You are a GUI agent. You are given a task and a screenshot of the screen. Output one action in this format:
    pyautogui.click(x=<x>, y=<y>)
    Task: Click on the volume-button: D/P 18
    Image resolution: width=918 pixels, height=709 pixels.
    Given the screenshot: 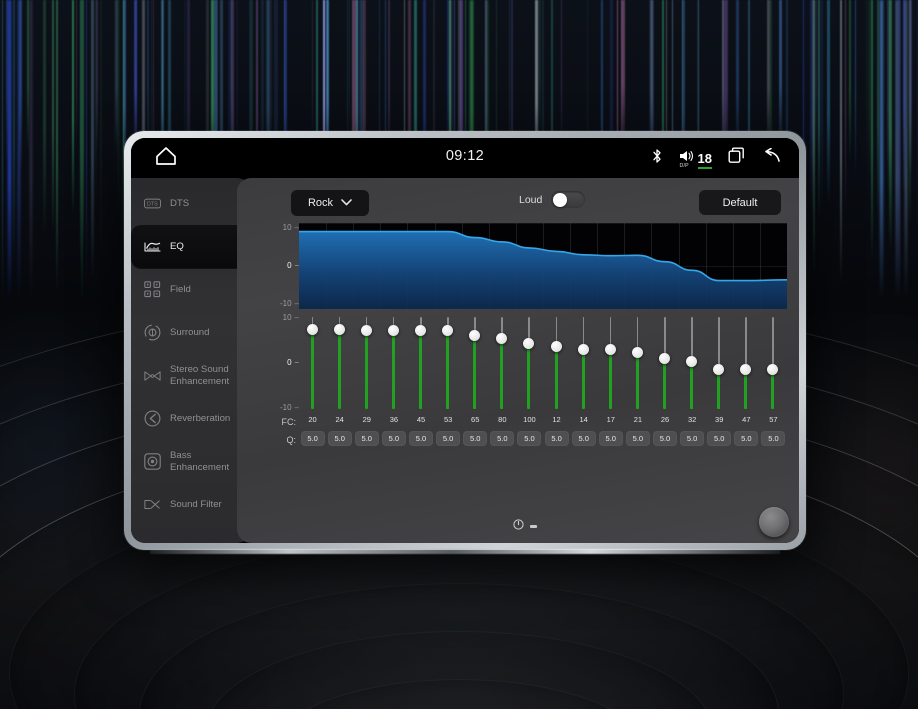 What is the action you would take?
    pyautogui.click(x=696, y=159)
    